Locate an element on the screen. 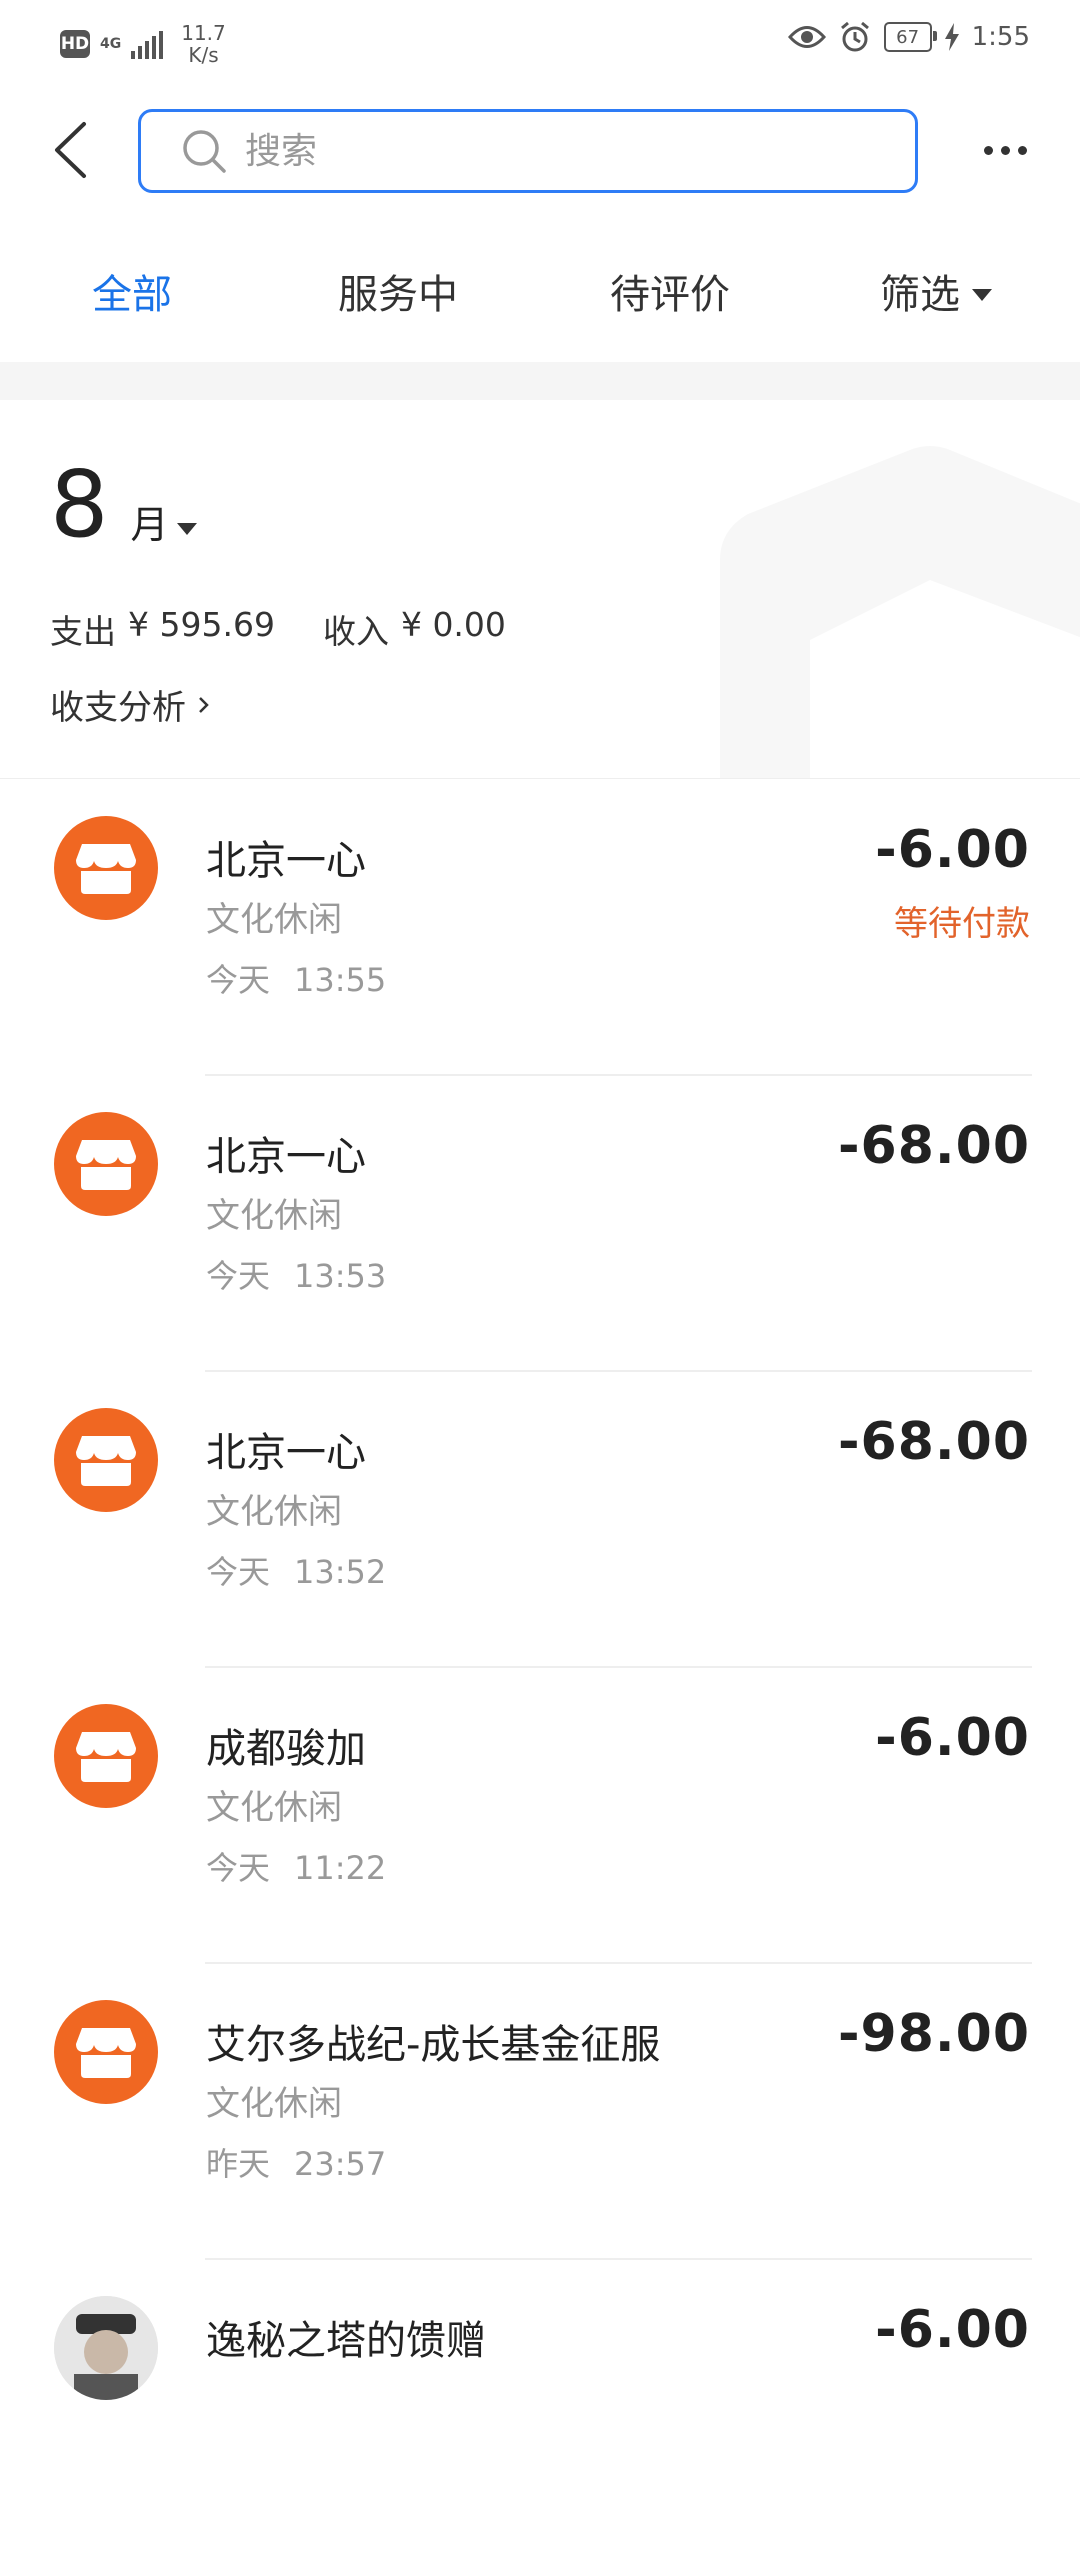 This screenshot has height=2556, width=1080. transaction-time: 昨天 23:57 is located at coordinates (296, 2162).